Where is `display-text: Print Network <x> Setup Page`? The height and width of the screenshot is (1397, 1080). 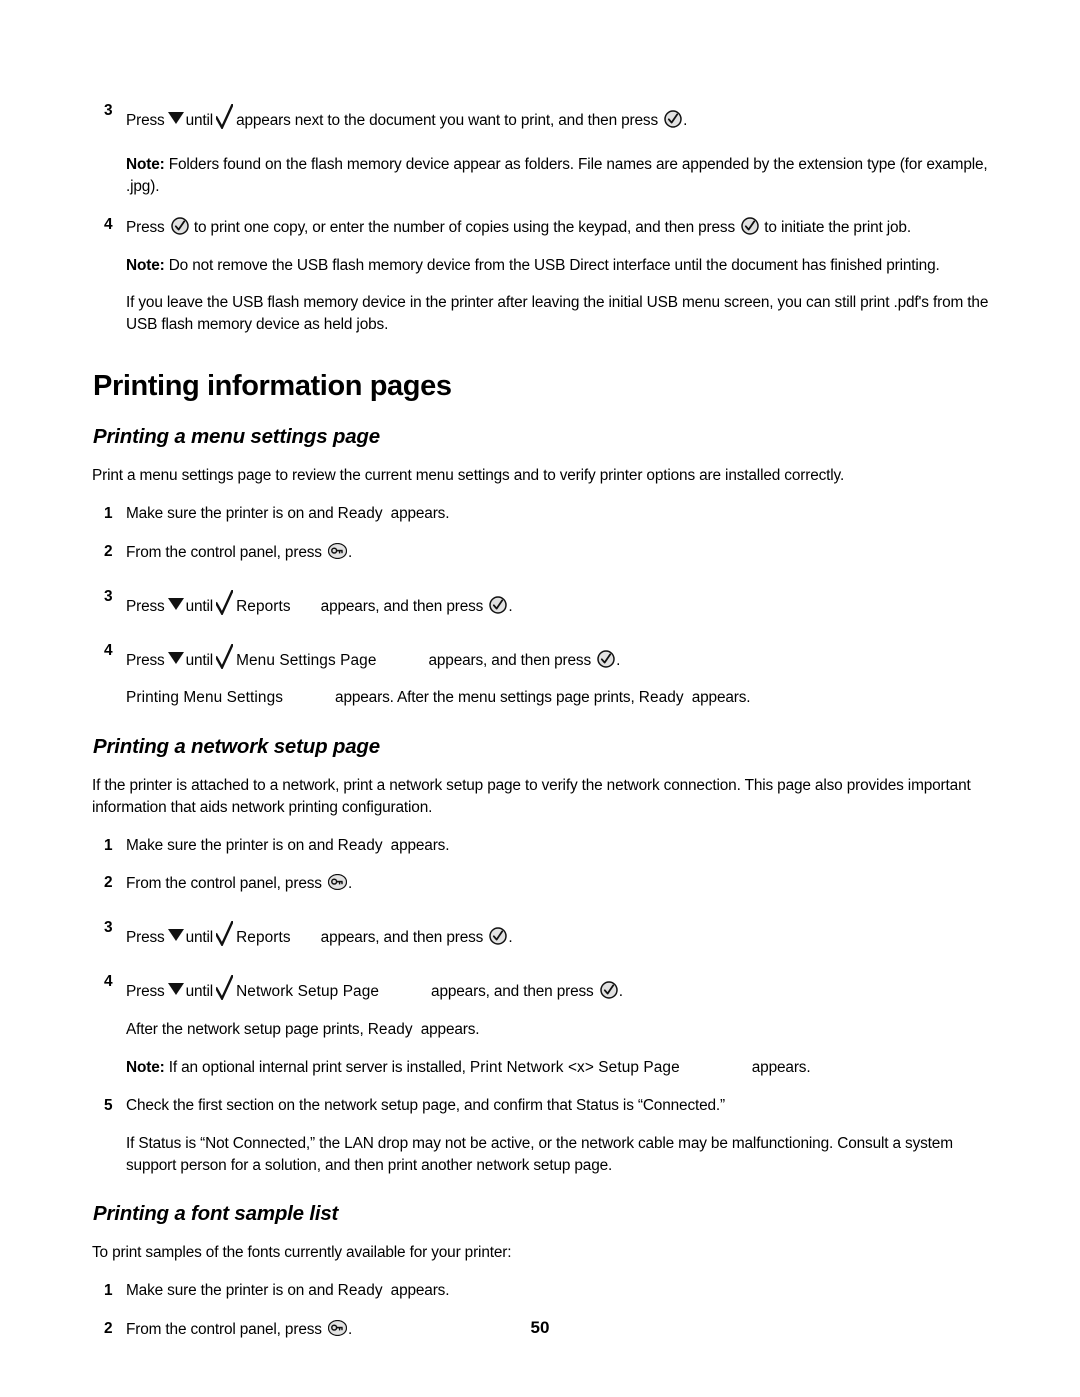
display-text: Print Network <x> Setup Page is located at coordinates (574, 1067).